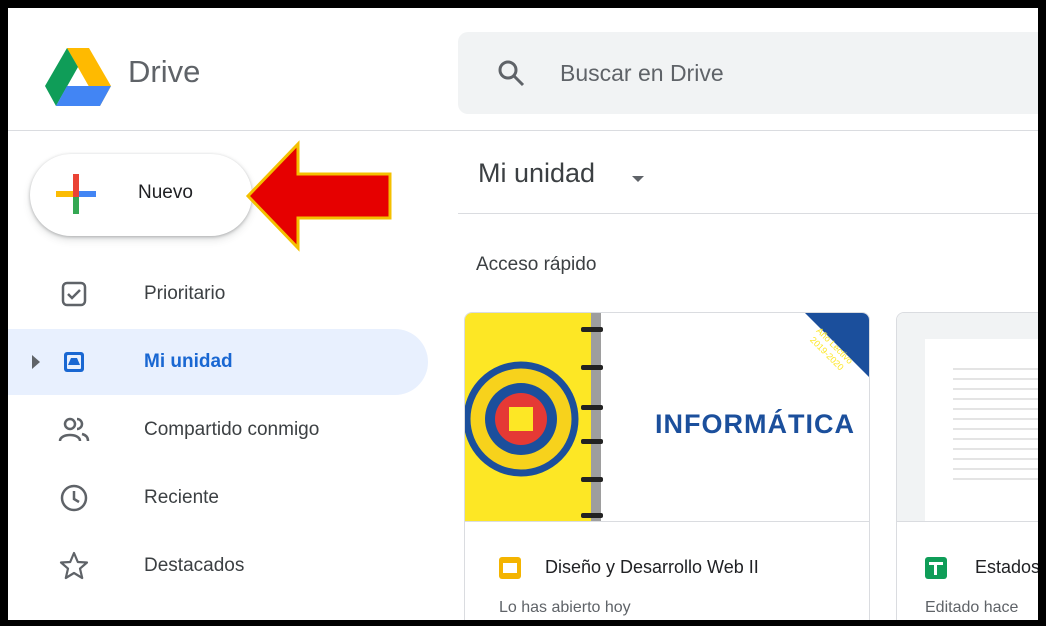  I want to click on file-thumbnail, so click(967, 417).